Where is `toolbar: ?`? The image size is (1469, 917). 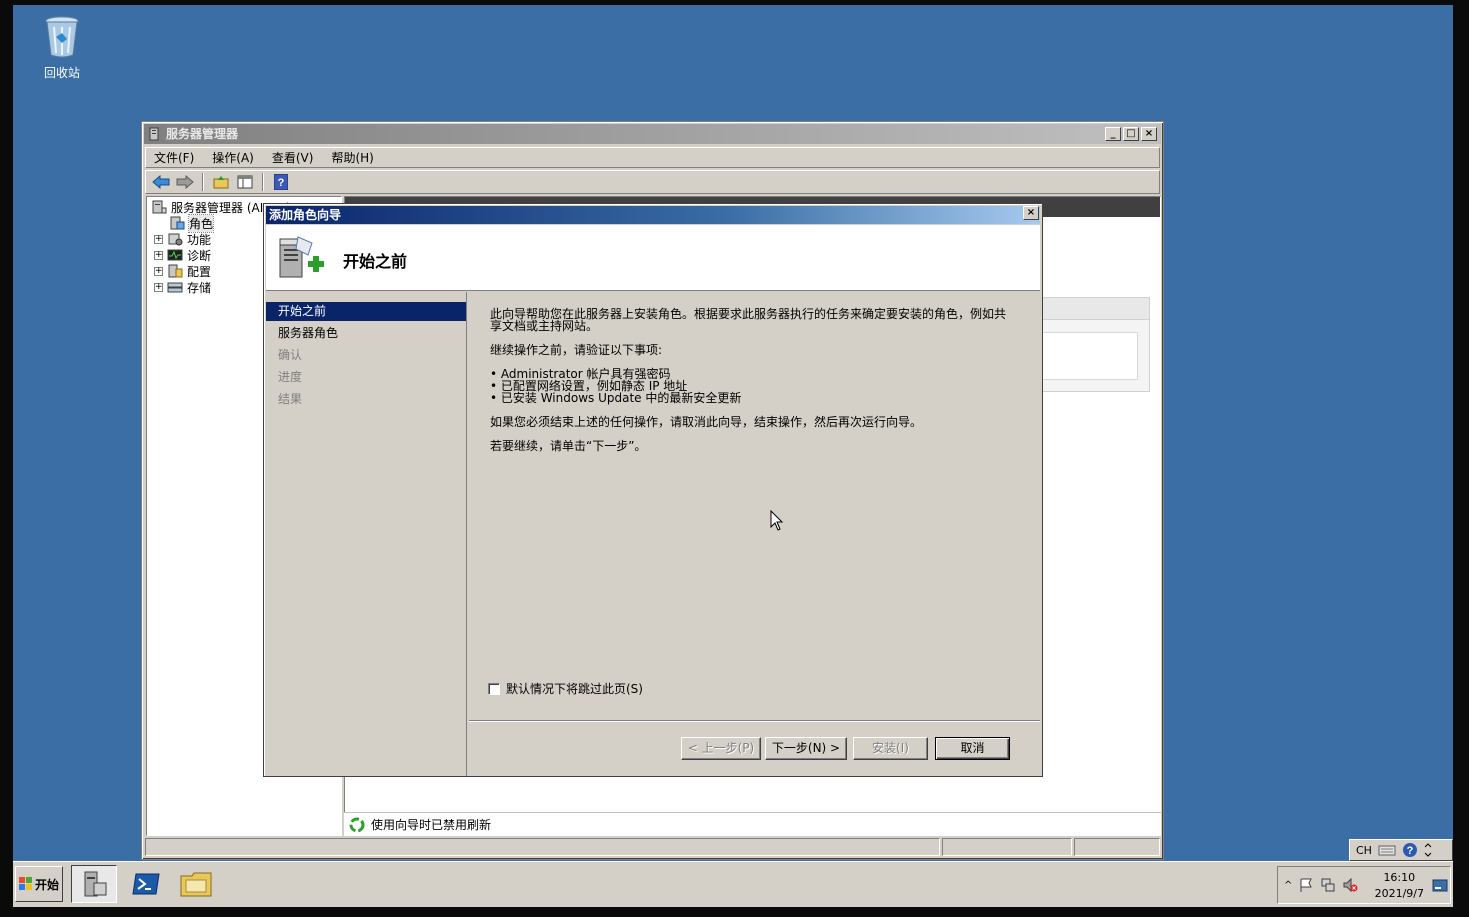
toolbar: ? is located at coordinates (652, 182).